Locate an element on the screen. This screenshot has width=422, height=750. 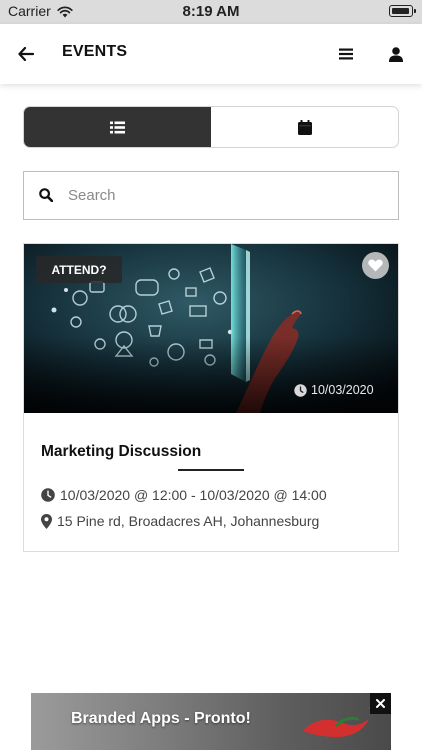
battery-icon is located at coordinates (402, 11).